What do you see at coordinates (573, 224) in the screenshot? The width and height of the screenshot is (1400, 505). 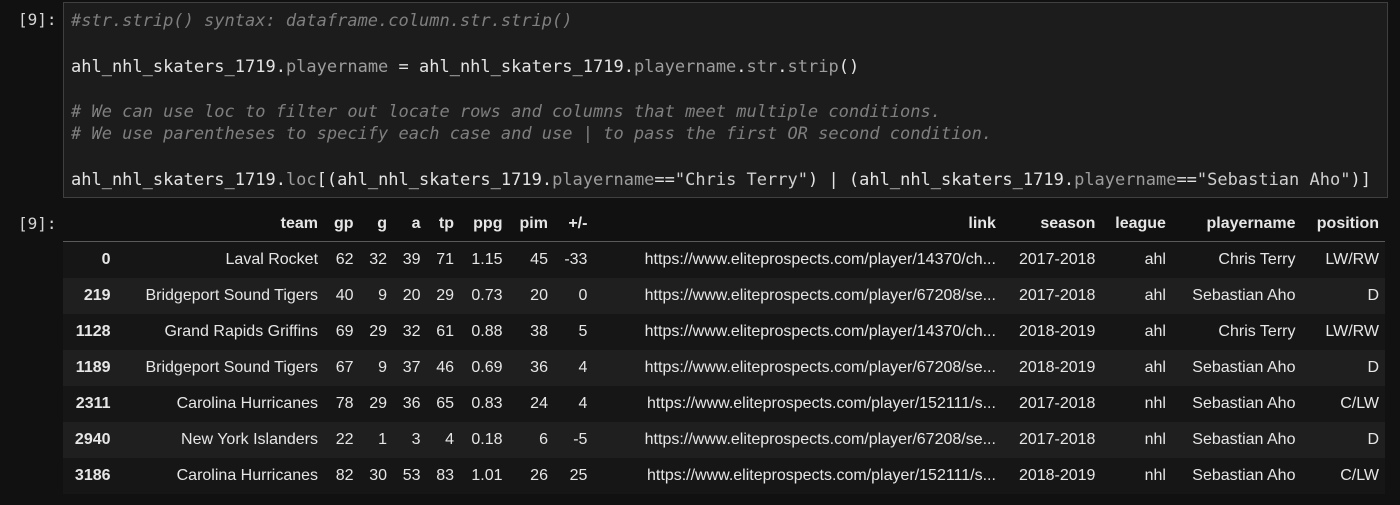 I see `column-header: +/-` at bounding box center [573, 224].